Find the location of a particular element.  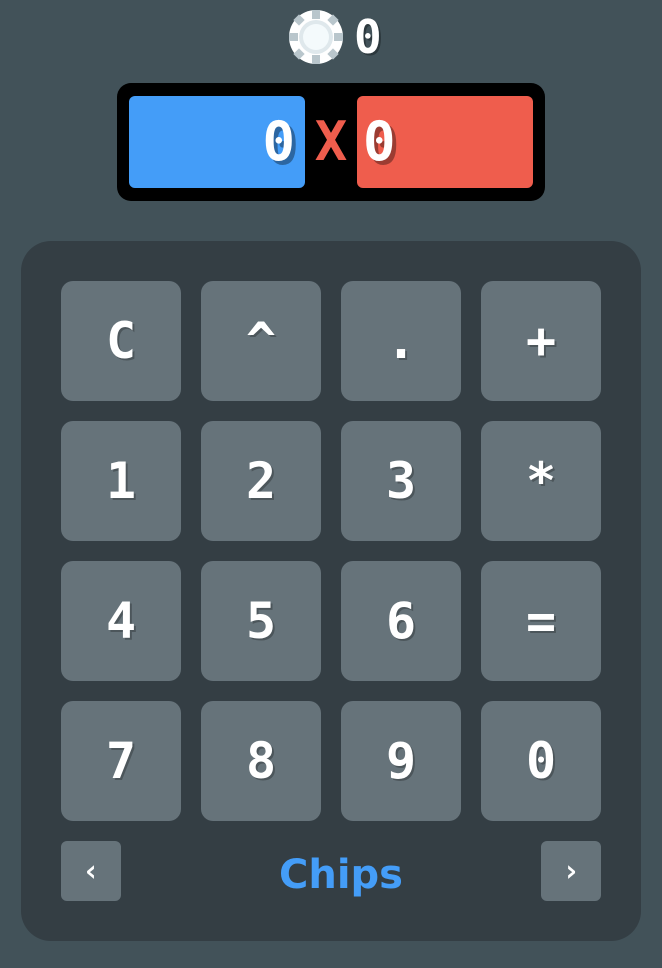

score-separator: X is located at coordinates (331, 141).